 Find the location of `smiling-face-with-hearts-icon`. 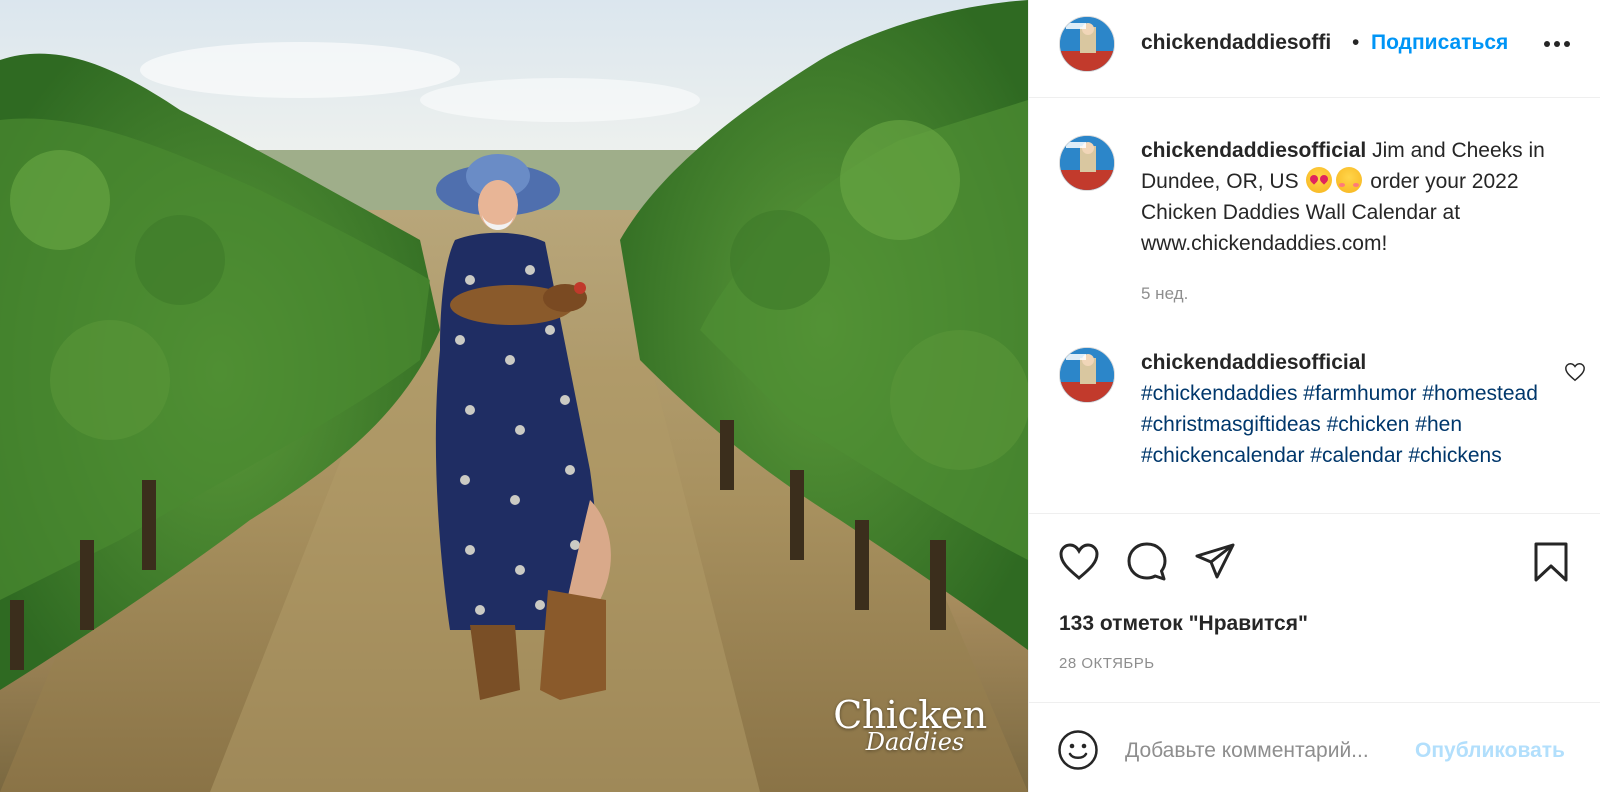

smiling-face-with-hearts-icon is located at coordinates (1319, 180).